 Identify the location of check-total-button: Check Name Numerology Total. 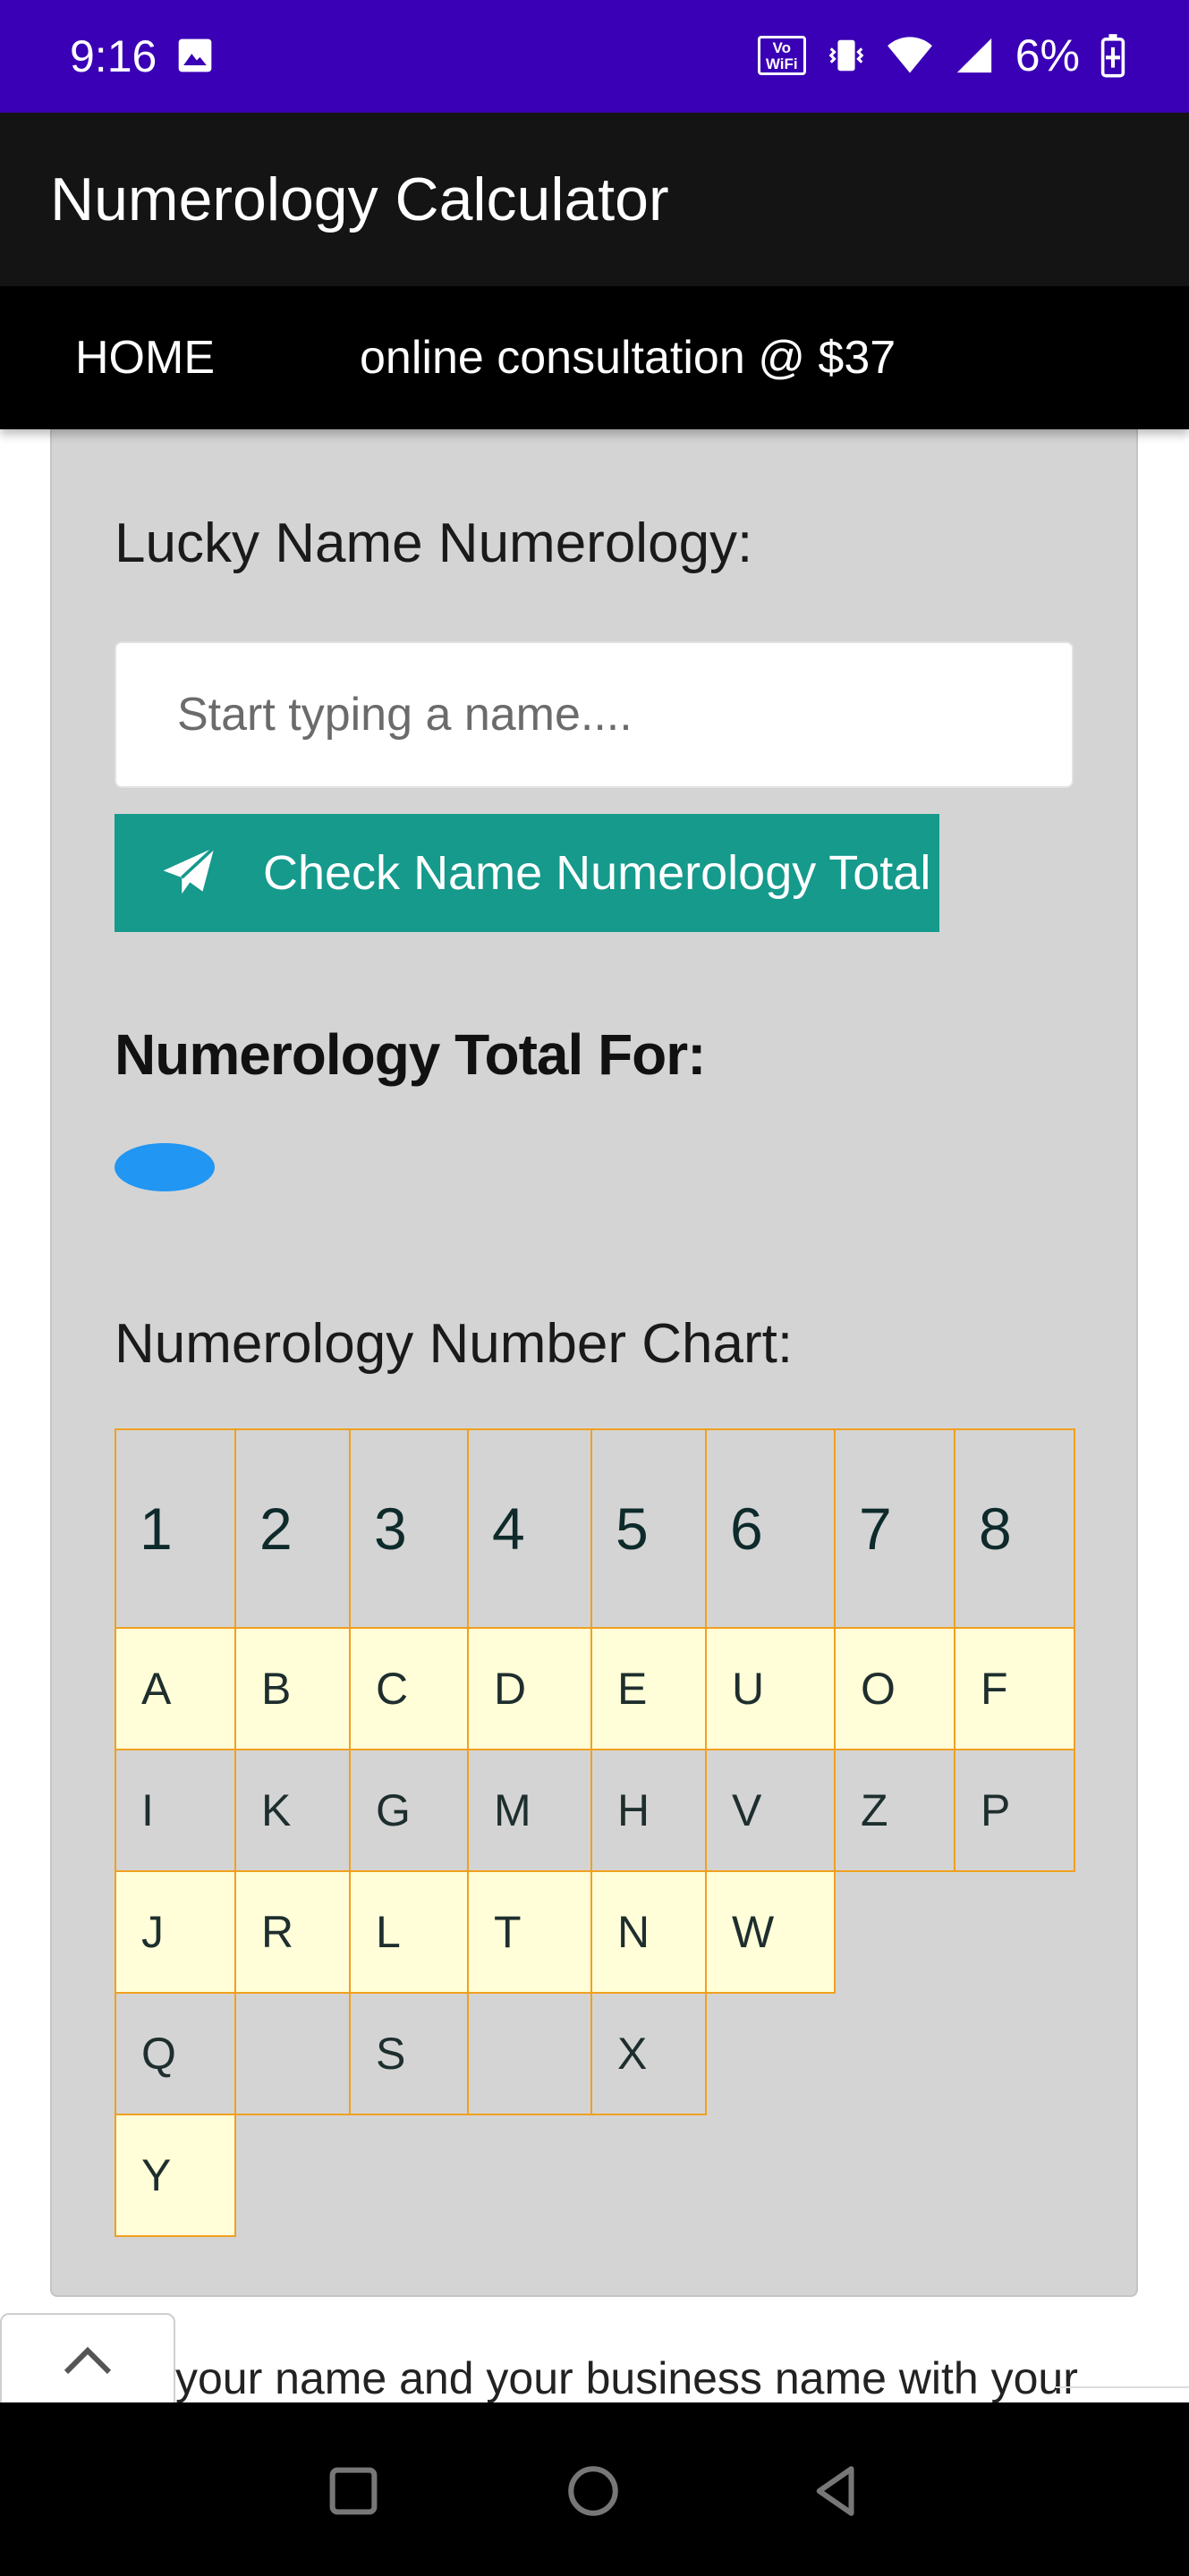
(527, 873).